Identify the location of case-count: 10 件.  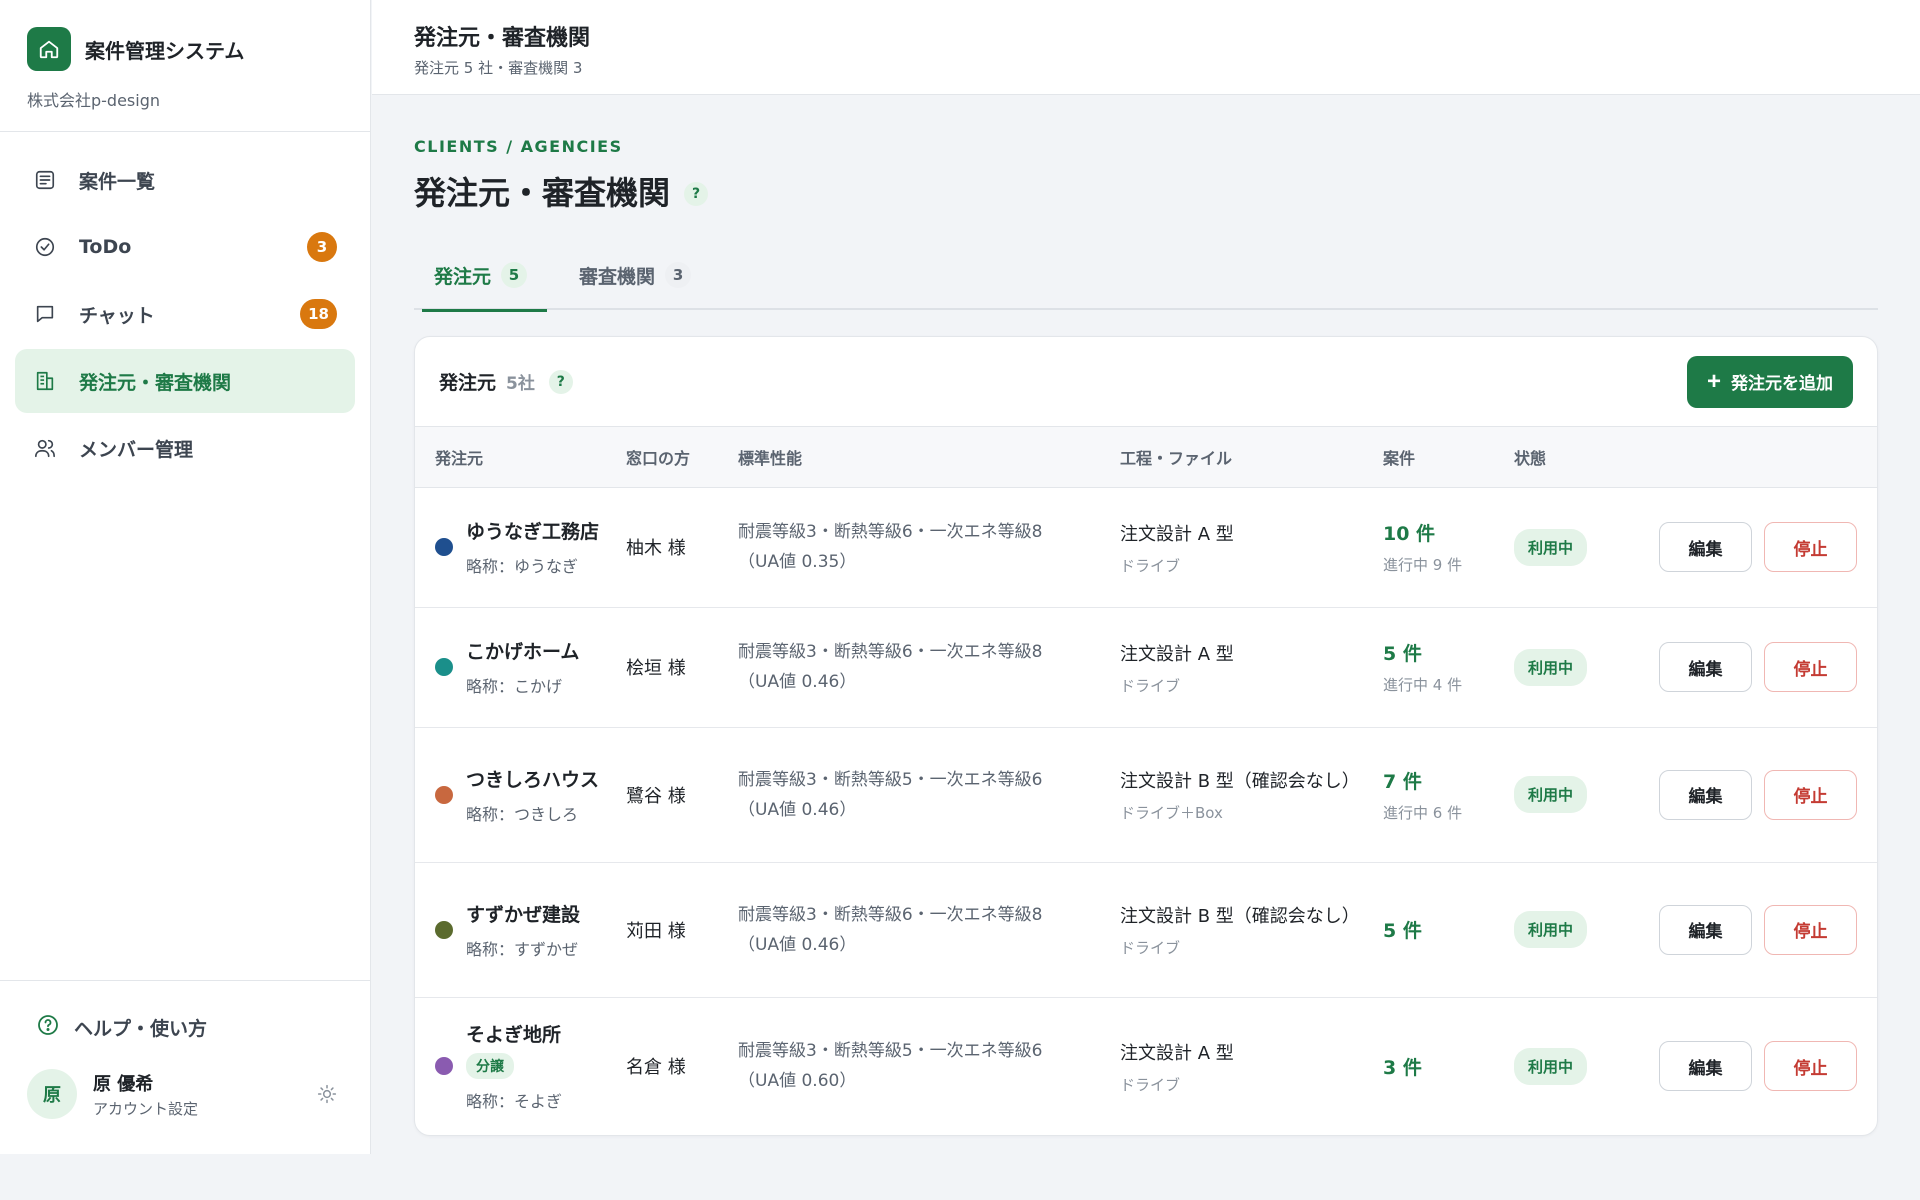
(1409, 534).